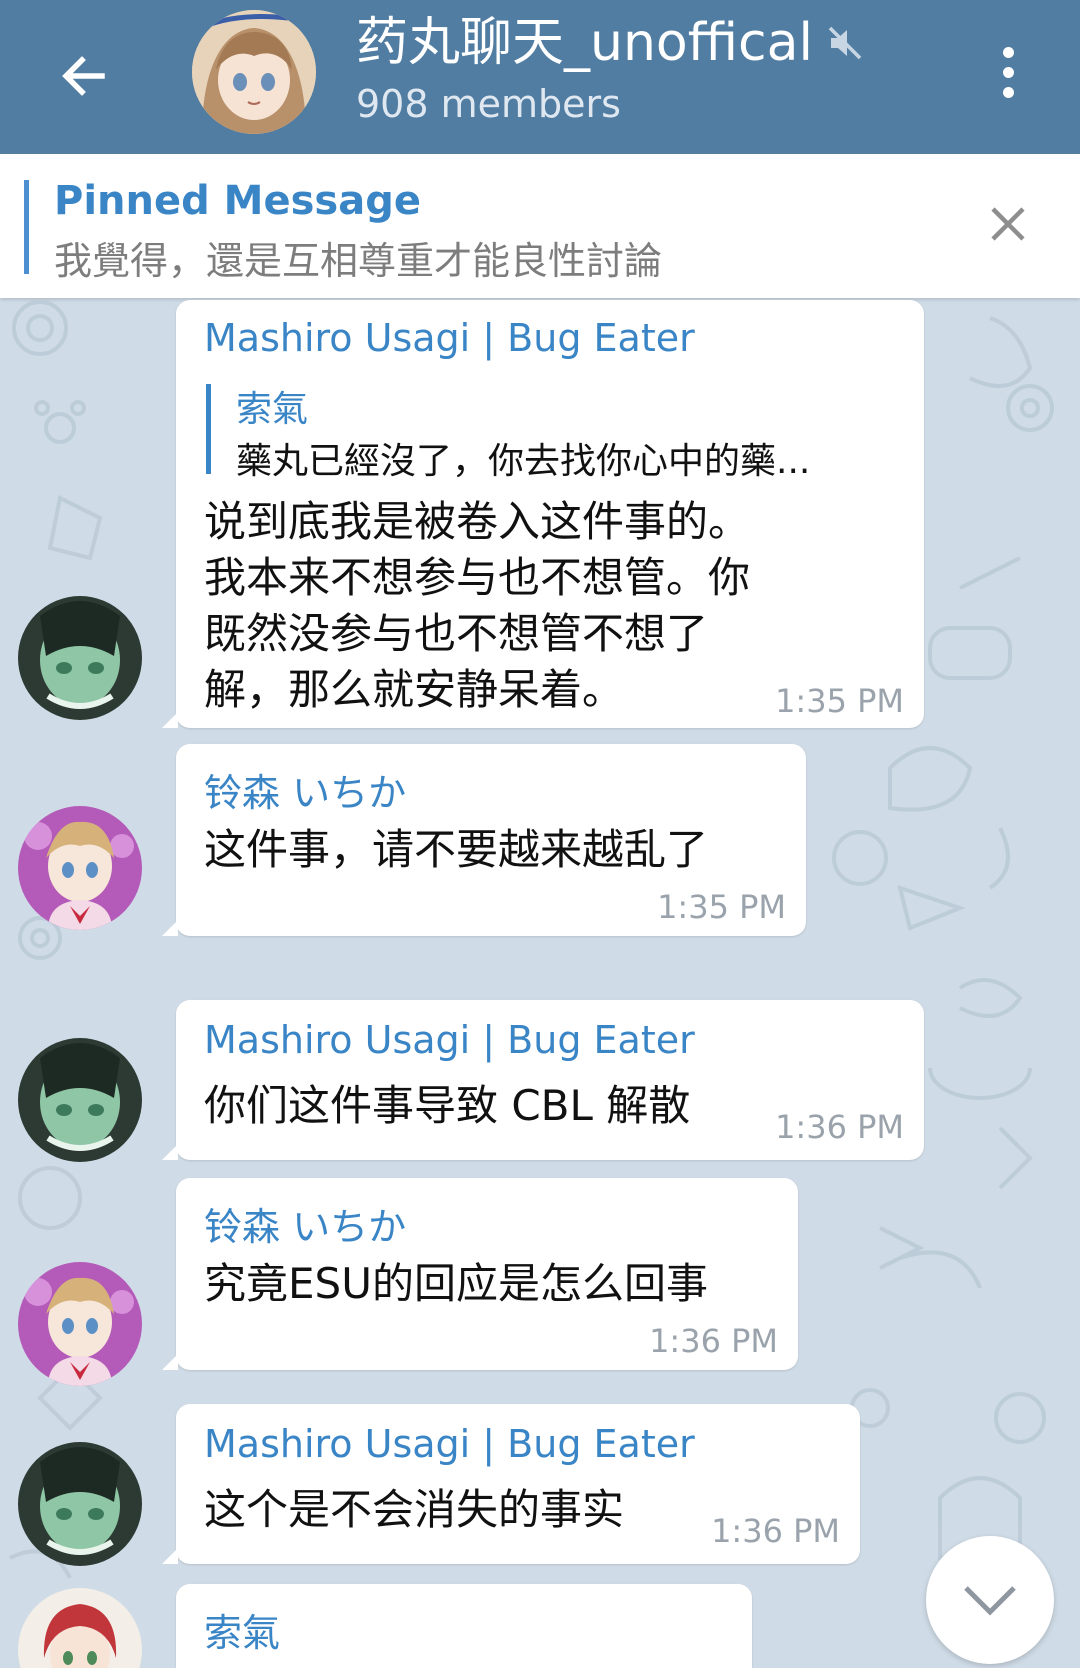 This screenshot has width=1080, height=1668. I want to click on chevron-down-icon, so click(990, 1601).